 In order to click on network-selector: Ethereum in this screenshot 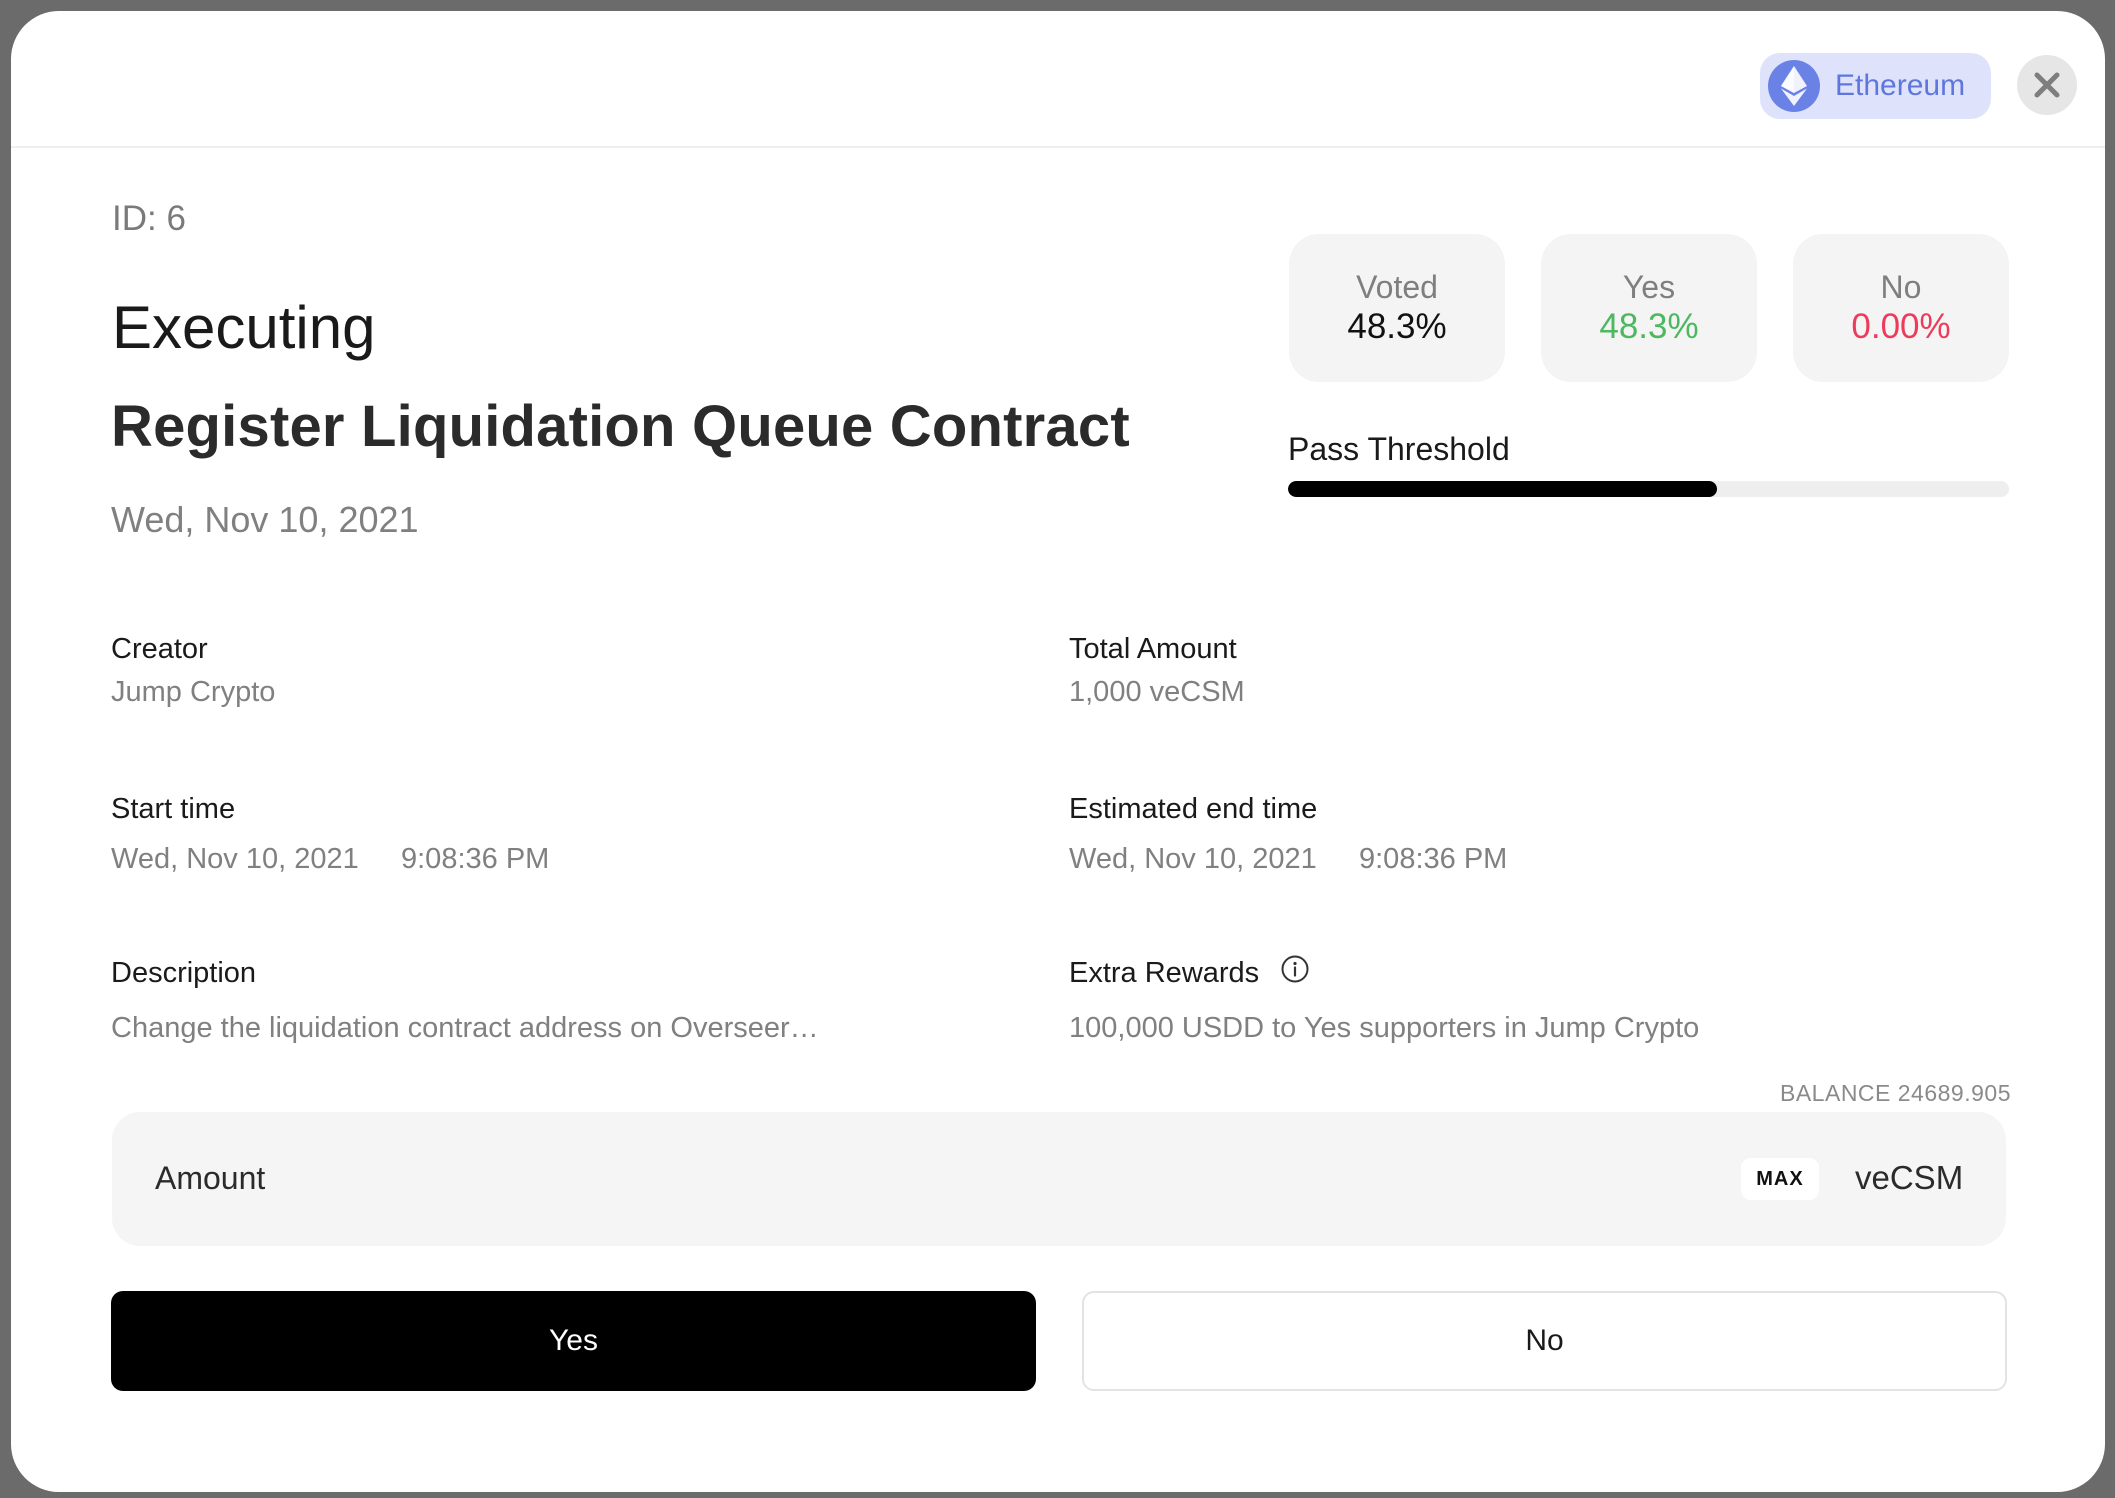, I will do `click(1875, 86)`.